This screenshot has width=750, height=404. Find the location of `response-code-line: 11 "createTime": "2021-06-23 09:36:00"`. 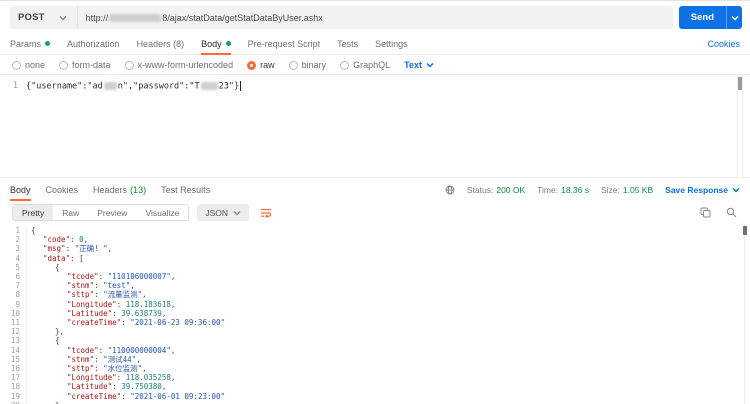

response-code-line: 11 "createTime": "2021-06-23 09:36:00" is located at coordinates (375, 323).